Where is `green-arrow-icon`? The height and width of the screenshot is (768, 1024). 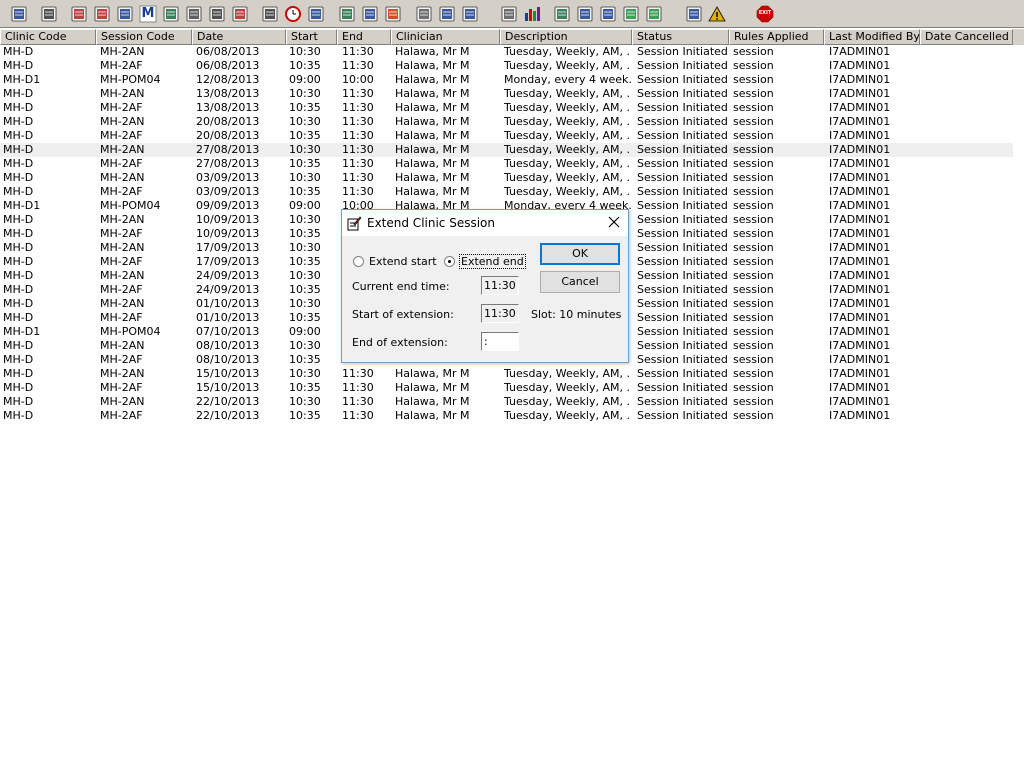 green-arrow-icon is located at coordinates (654, 14).